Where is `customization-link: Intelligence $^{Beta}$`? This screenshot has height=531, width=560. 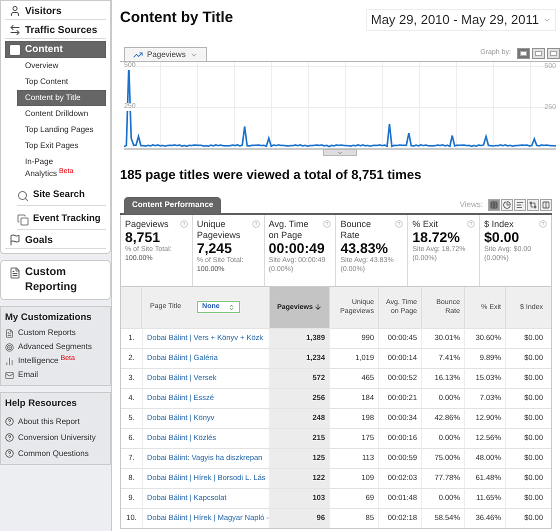 customization-link: Intelligence $^{Beta}$ is located at coordinates (55, 361).